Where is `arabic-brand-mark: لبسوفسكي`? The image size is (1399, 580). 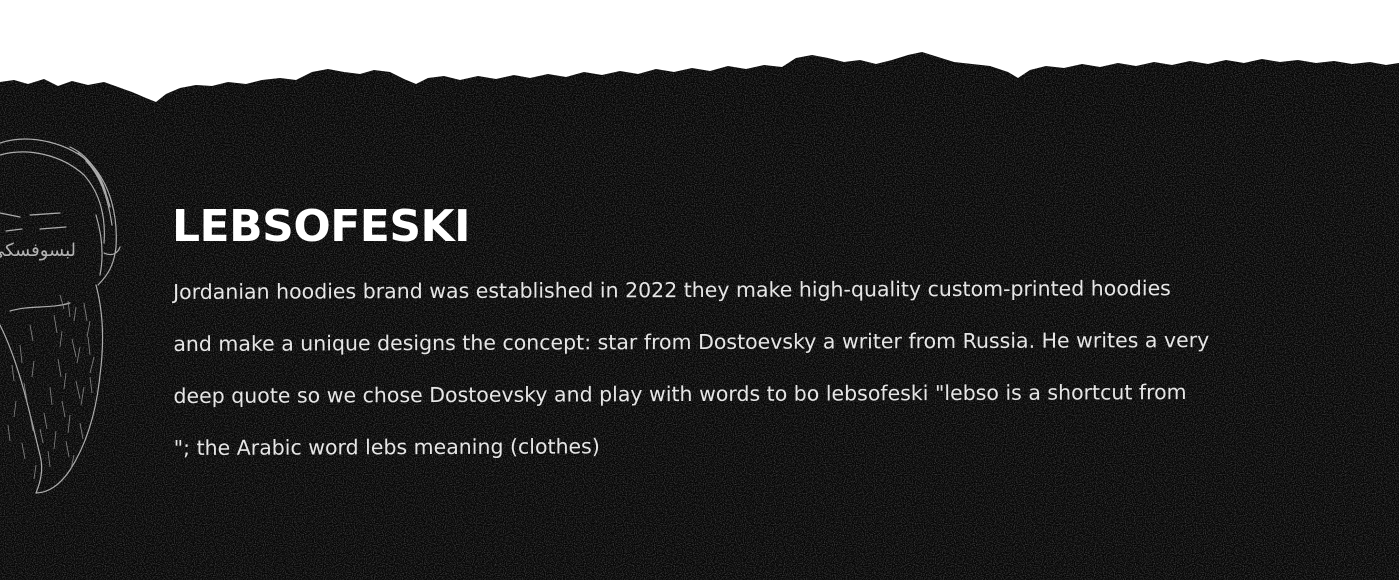
arabic-brand-mark: لبسوفسكي is located at coordinates (38, 250).